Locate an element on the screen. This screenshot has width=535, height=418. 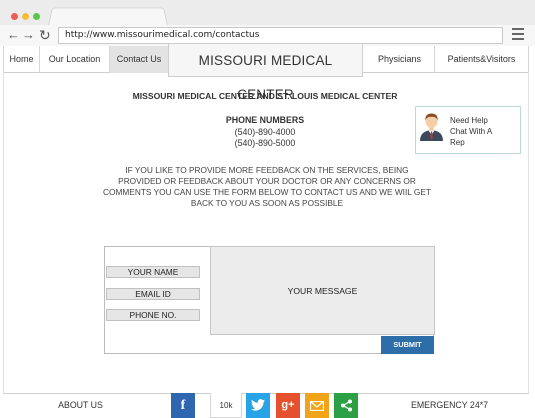
minimize-window-dot is located at coordinates (25, 16).